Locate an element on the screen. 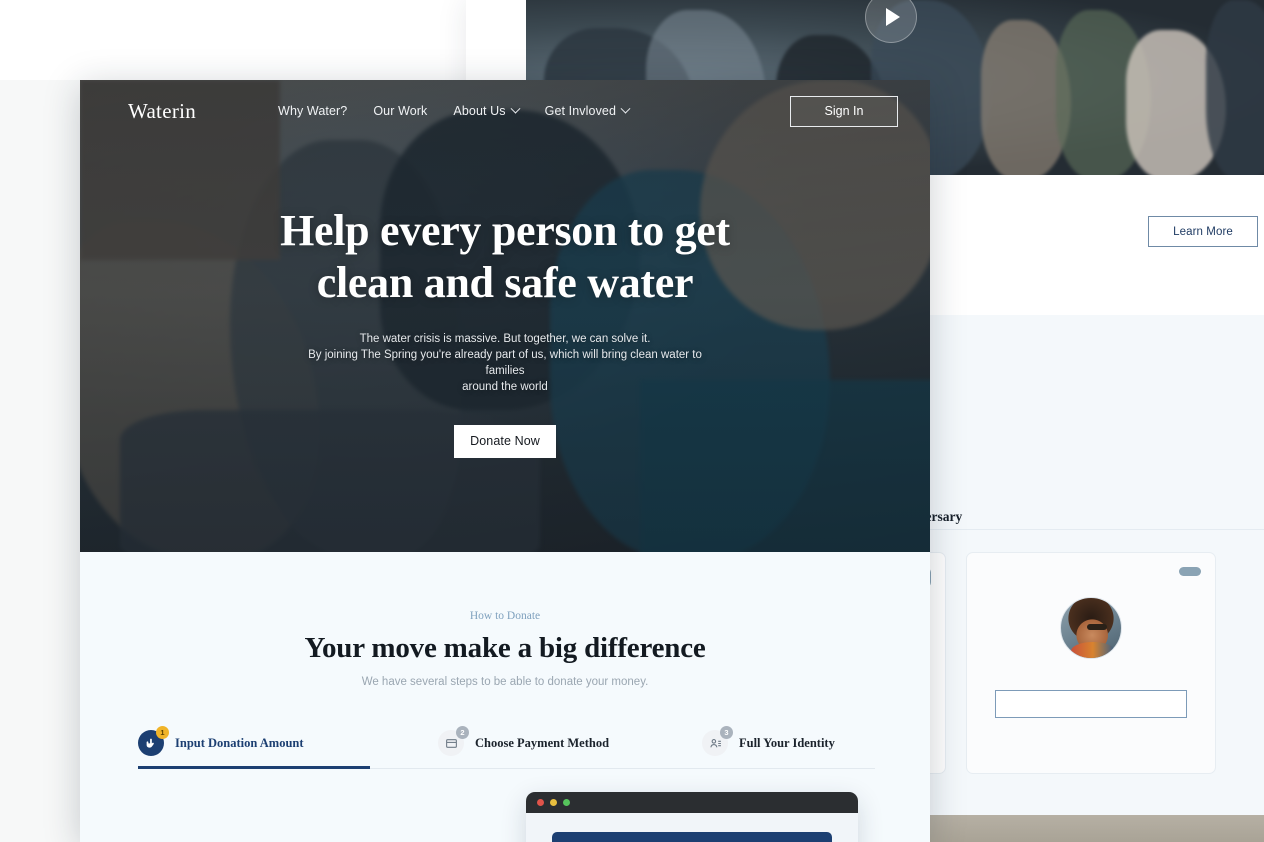 Image resolution: width=1264 pixels, height=842 pixels. step-choose-payment-method: 2 Choose Payment Method is located at coordinates (570, 741).